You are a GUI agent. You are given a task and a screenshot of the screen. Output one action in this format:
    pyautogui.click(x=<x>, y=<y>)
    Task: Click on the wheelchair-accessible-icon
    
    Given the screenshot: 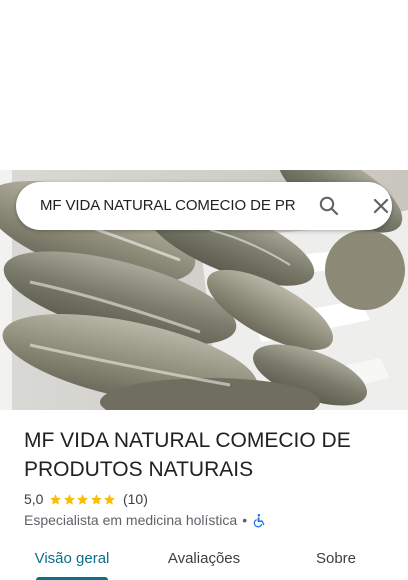 What is the action you would take?
    pyautogui.click(x=259, y=520)
    